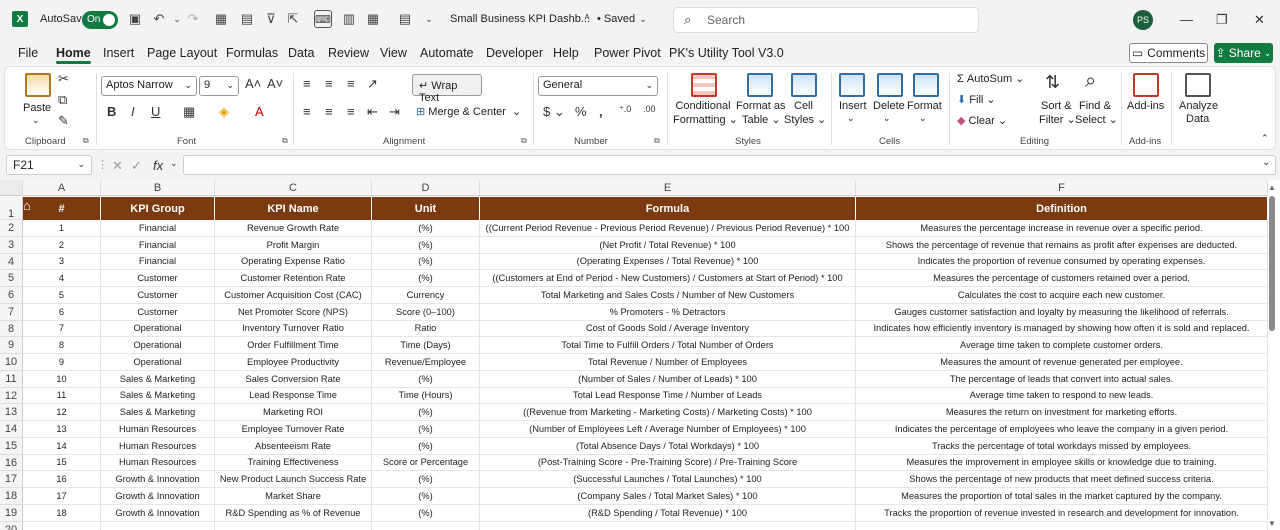  I want to click on align-top-icon: ≡, so click(307, 83).